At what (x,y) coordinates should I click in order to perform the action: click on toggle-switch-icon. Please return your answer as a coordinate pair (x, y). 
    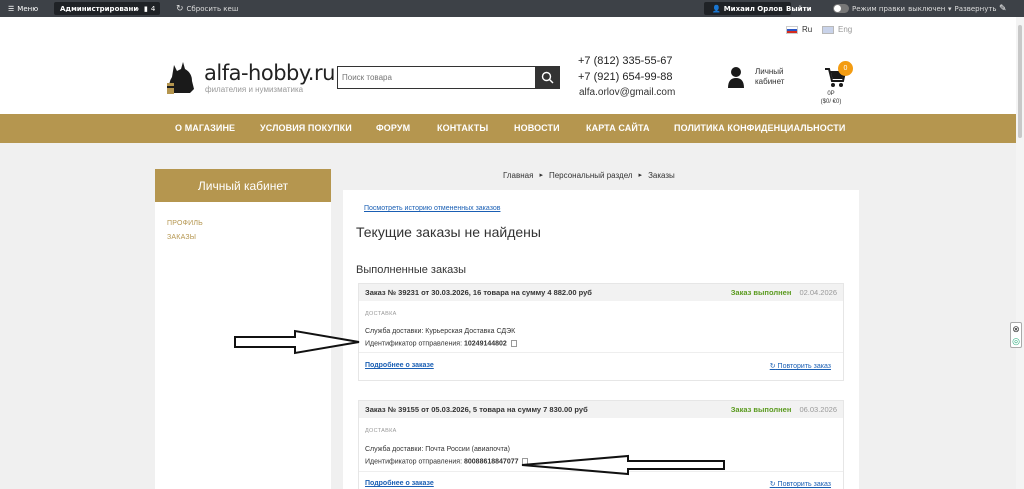
    Looking at the image, I should click on (841, 8).